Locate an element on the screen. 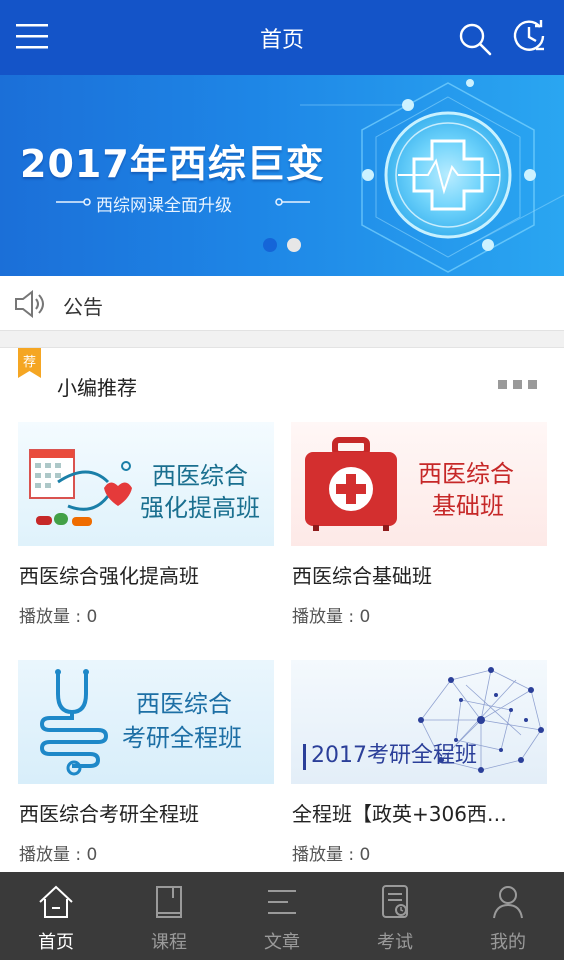 Image resolution: width=564 pixels, height=960 pixels. thumbnail-title-line2: 强化提高班 is located at coordinates (200, 508).